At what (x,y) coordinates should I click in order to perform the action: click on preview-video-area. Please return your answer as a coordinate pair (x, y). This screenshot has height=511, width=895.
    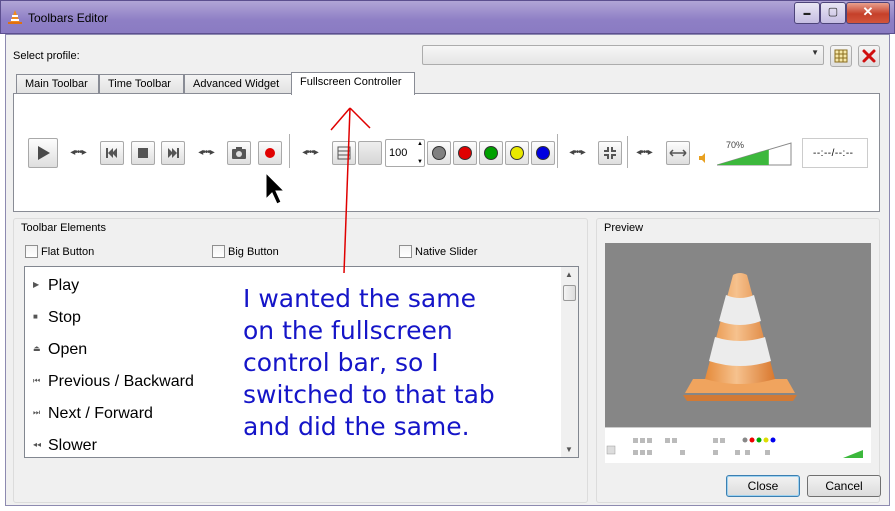
    Looking at the image, I should click on (738, 335).